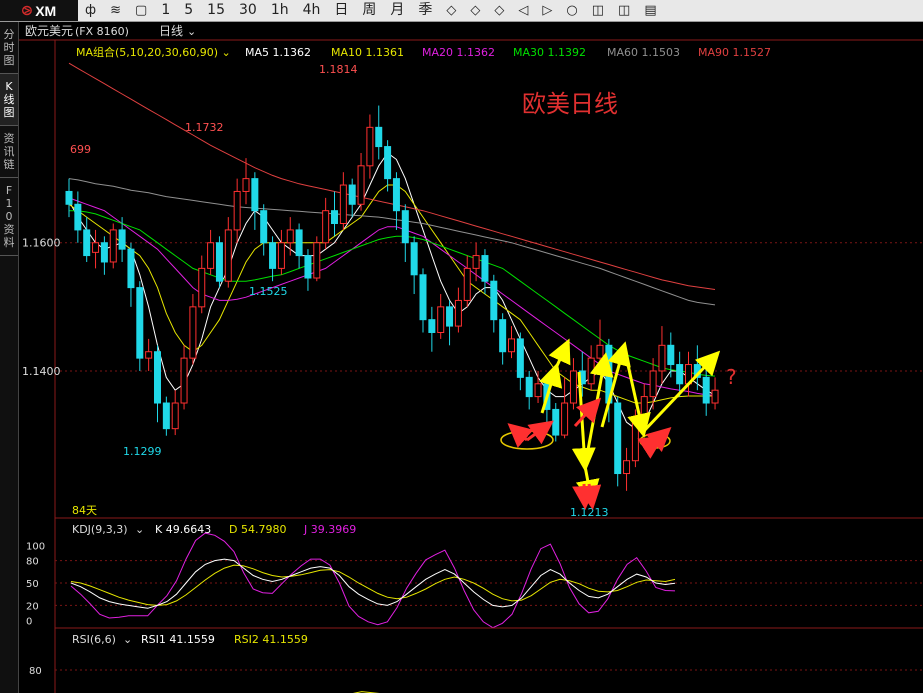 This screenshot has width=923, height=693. I want to click on period-month: 月, so click(397, 10).